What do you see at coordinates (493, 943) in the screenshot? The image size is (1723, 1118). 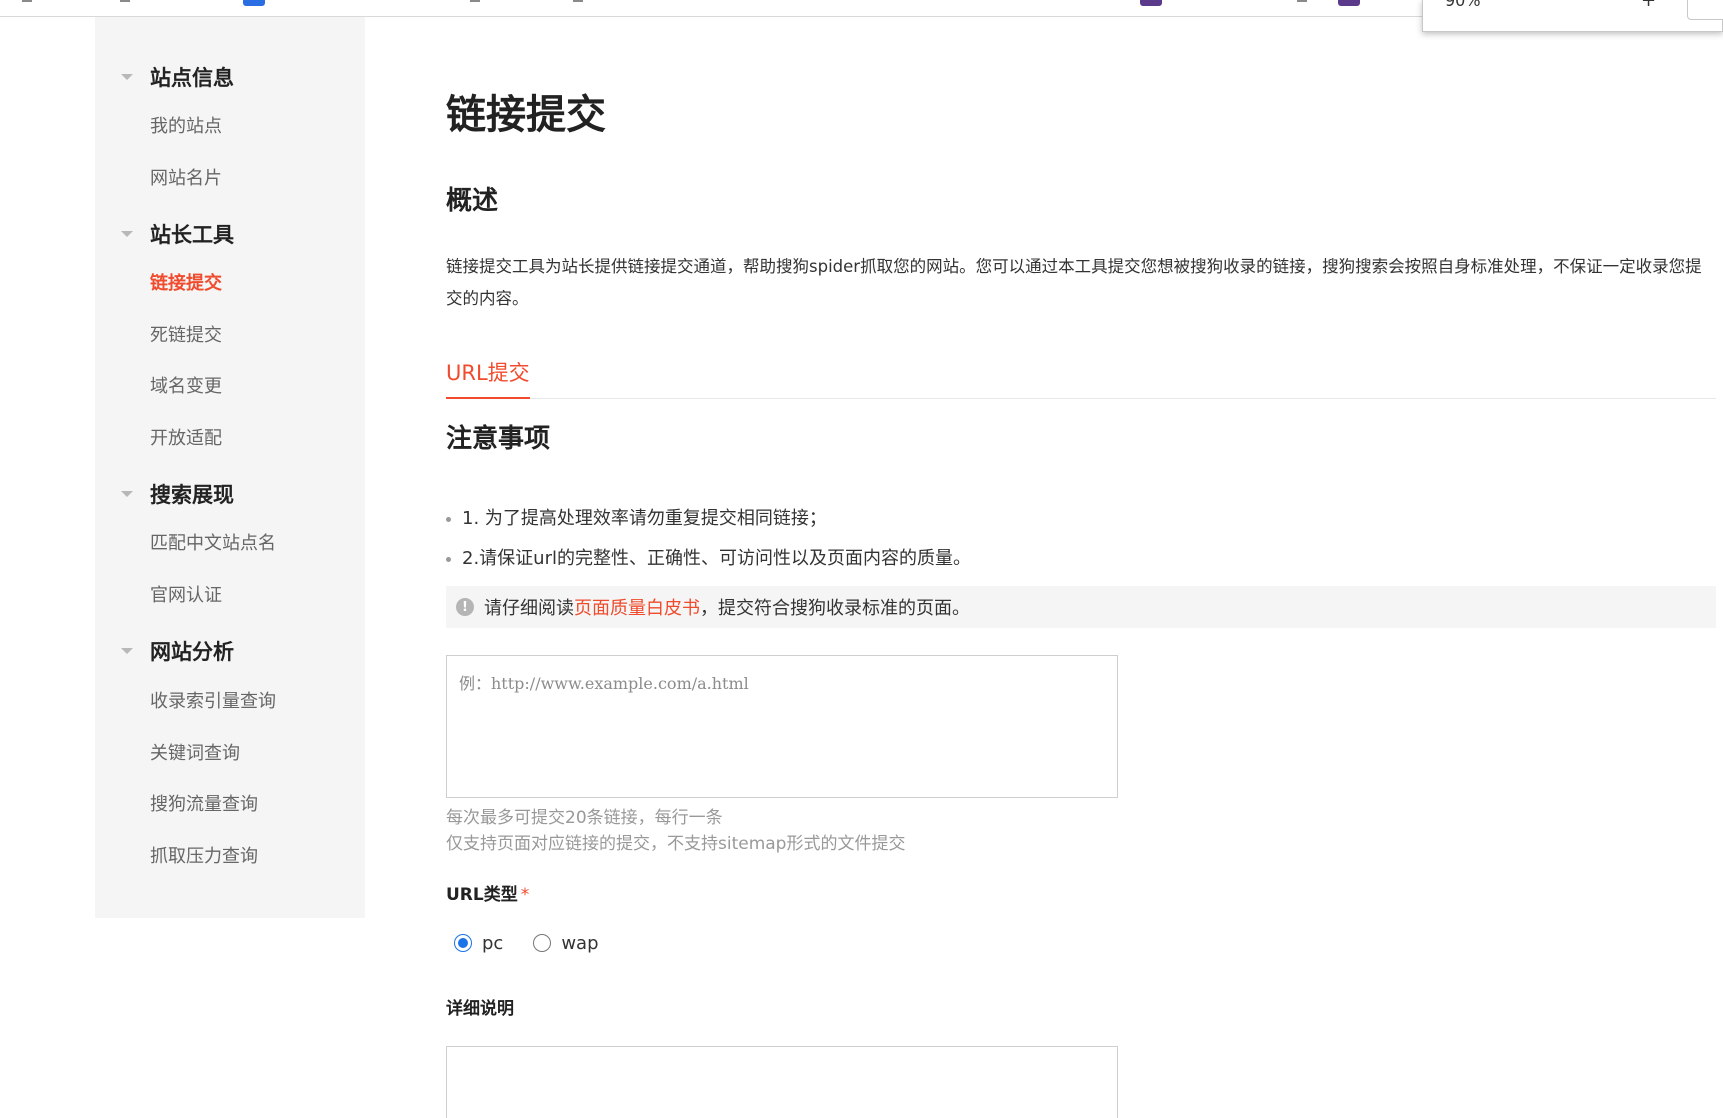 I see `radio-label: pc` at bounding box center [493, 943].